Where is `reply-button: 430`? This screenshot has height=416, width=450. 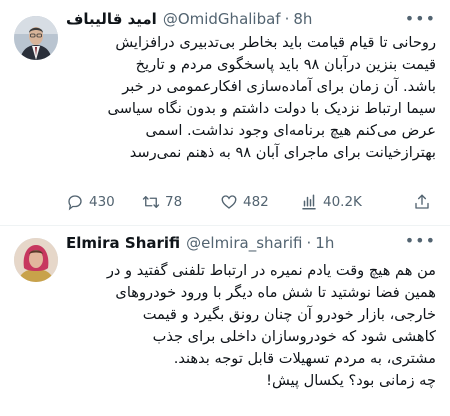
reply-button: 430 is located at coordinates (104, 202).